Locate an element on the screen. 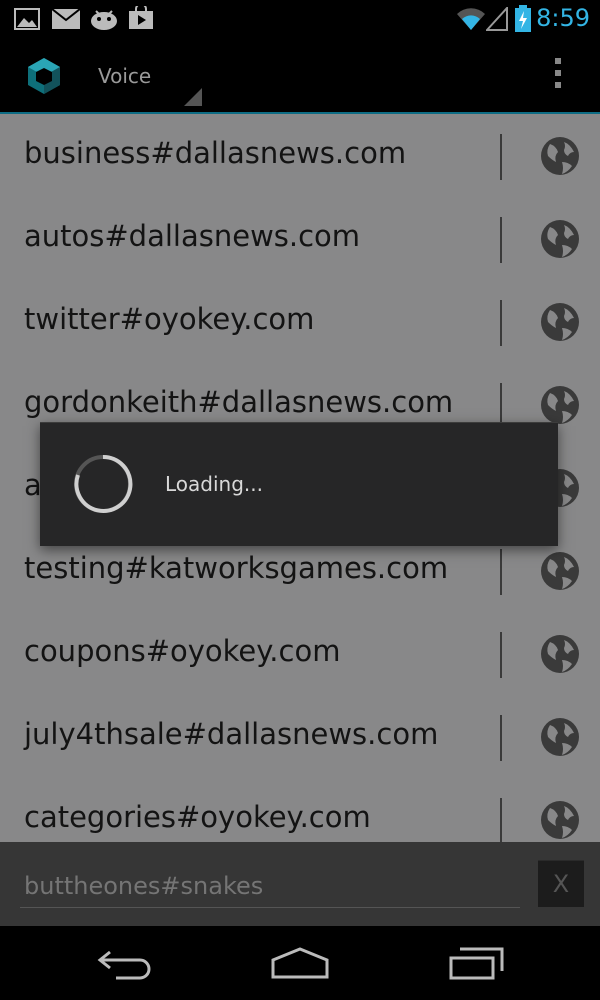  gmail-icon is located at coordinates (66, 19).